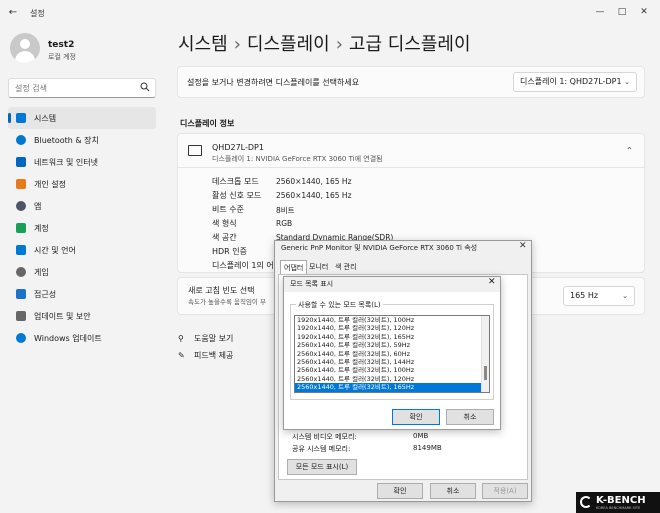  Describe the element at coordinates (21, 272) in the screenshot. I see `gamepad-icon` at that location.